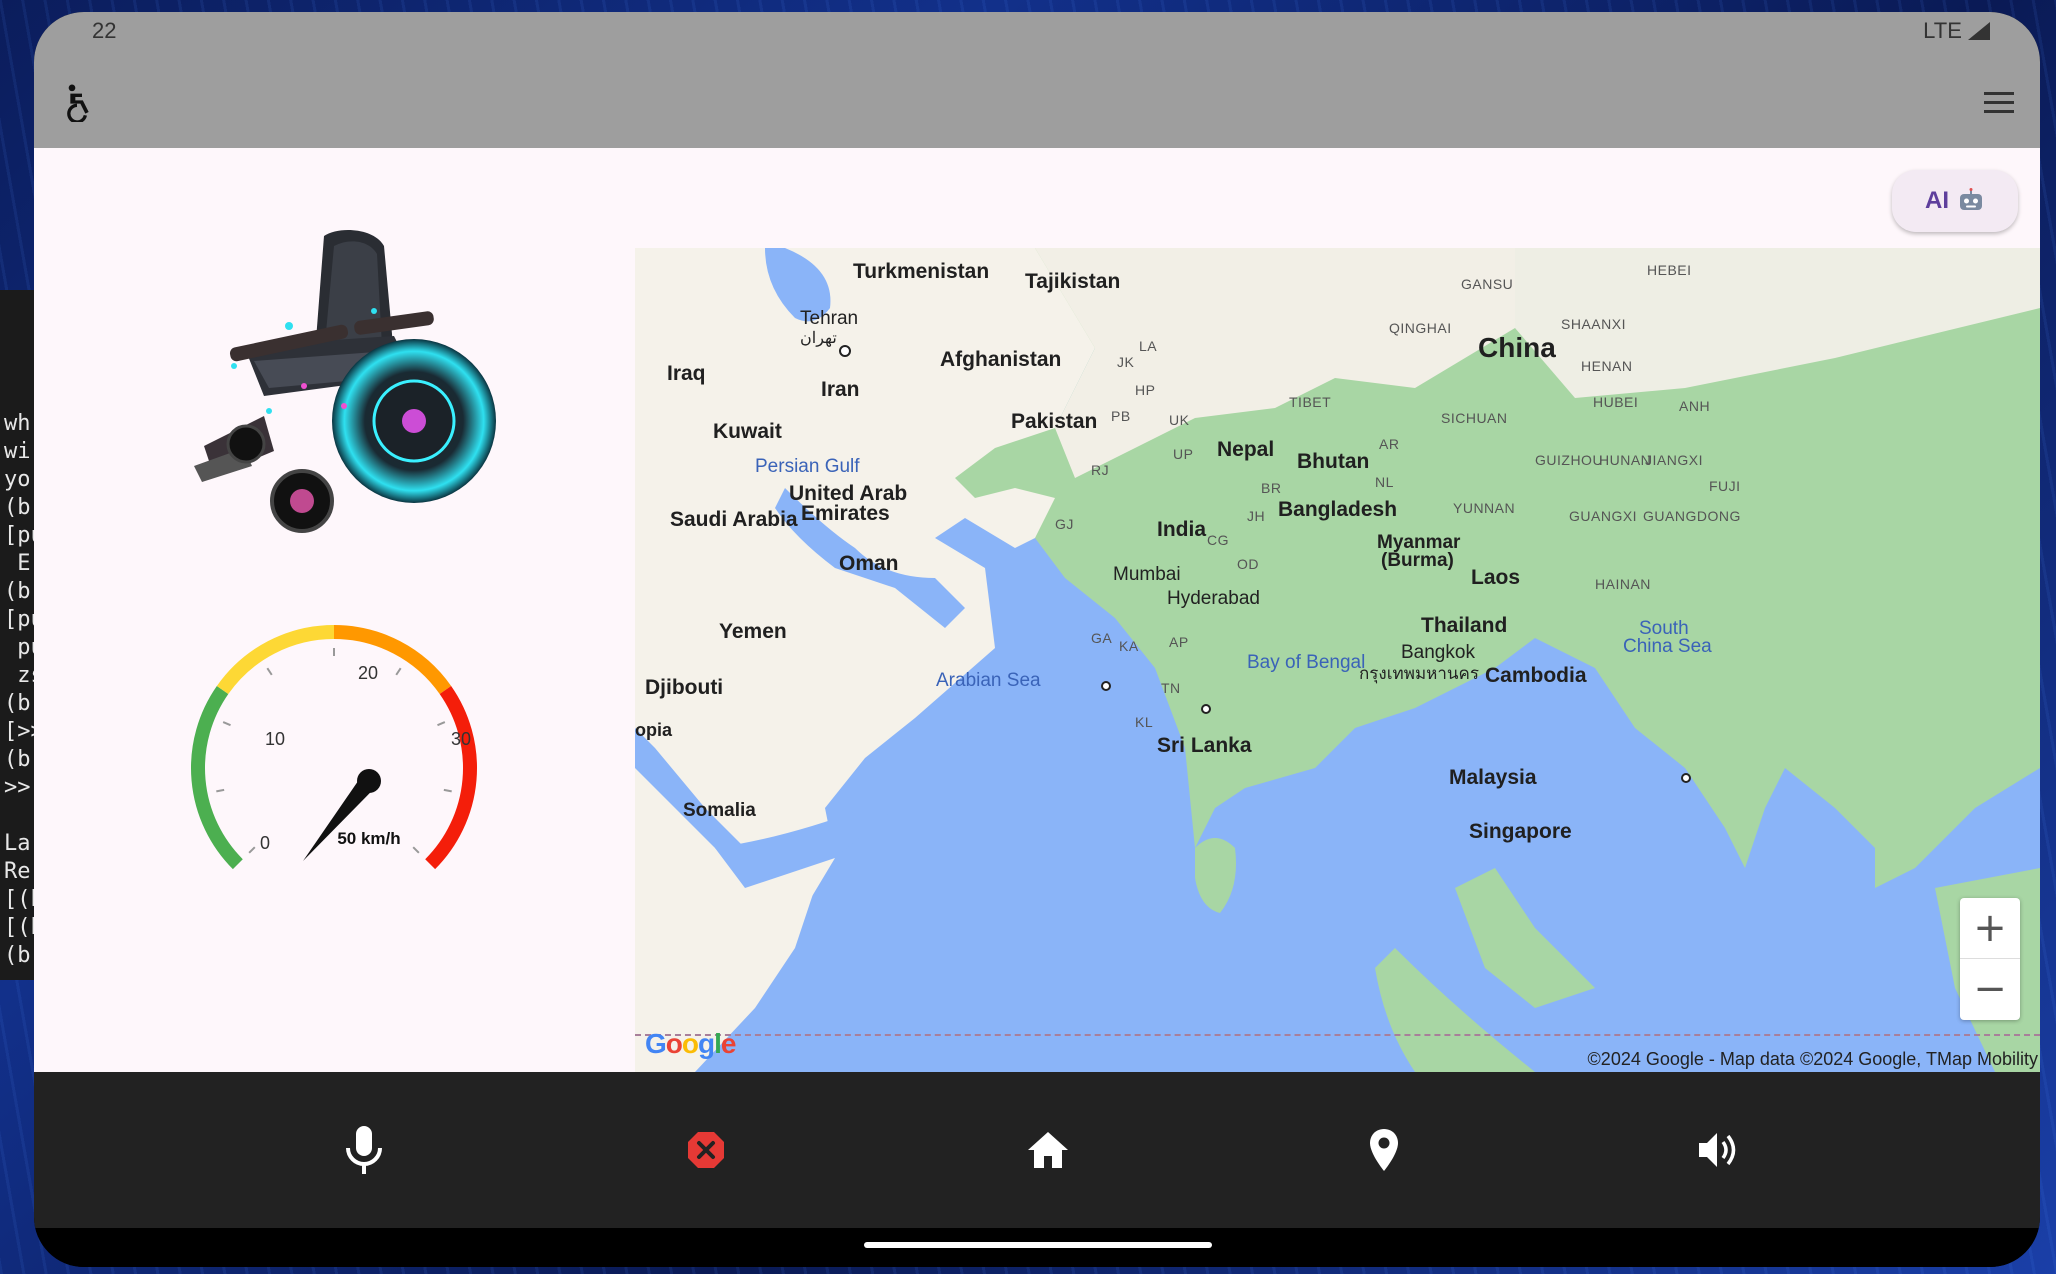 The height and width of the screenshot is (1274, 2056). What do you see at coordinates (818, 338) in the screenshot?
I see `label-tehran-fa: تهران` at bounding box center [818, 338].